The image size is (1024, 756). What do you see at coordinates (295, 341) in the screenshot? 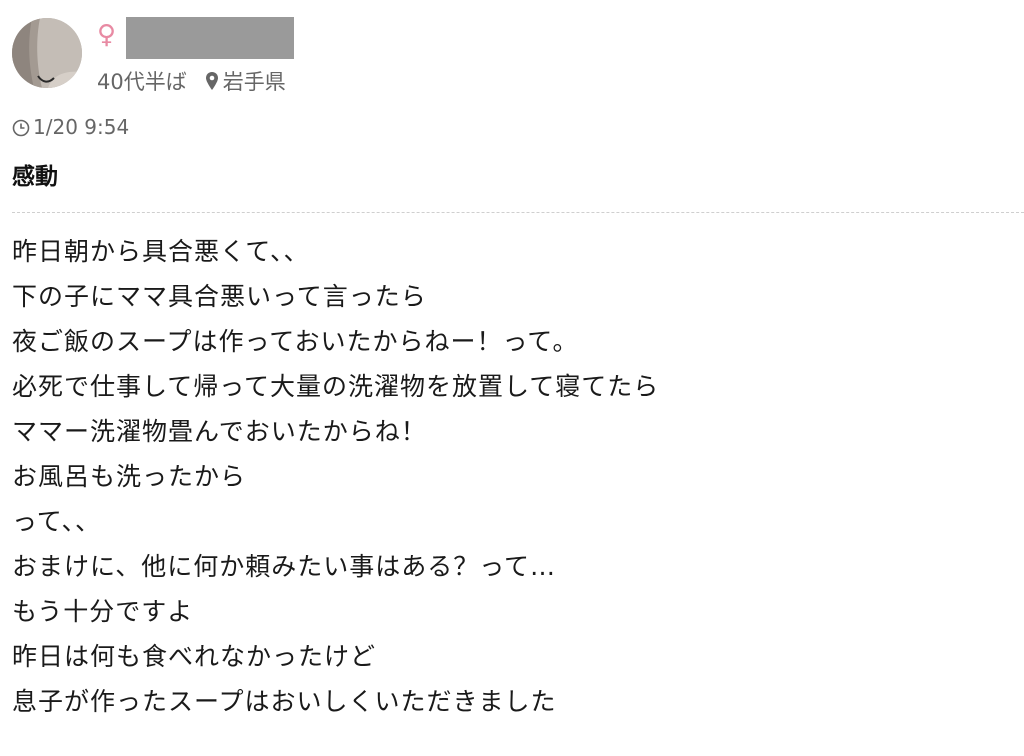
I see `body-line: 夜ご飯のスープは作っておいたからねー！って。` at bounding box center [295, 341].